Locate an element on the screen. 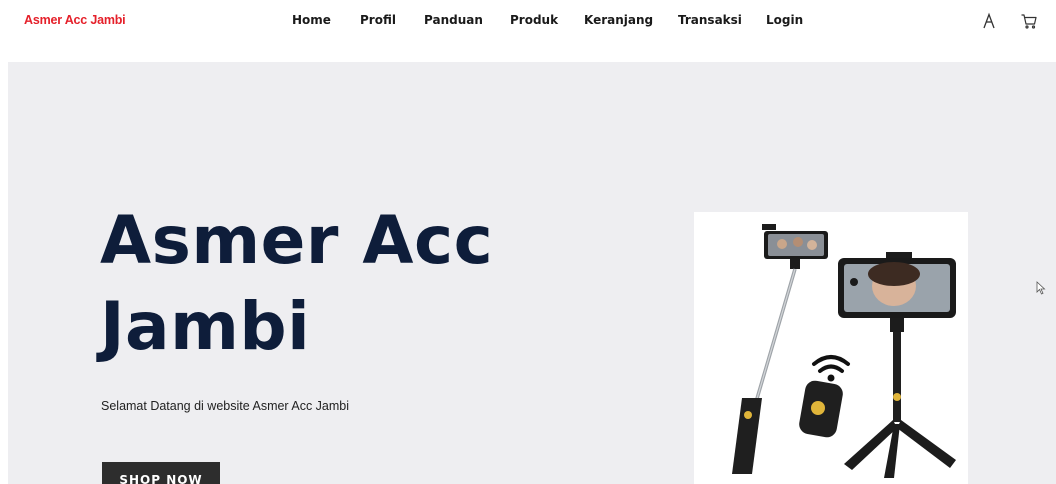  nav-item-transaksi: Transaksi is located at coordinates (710, 20).